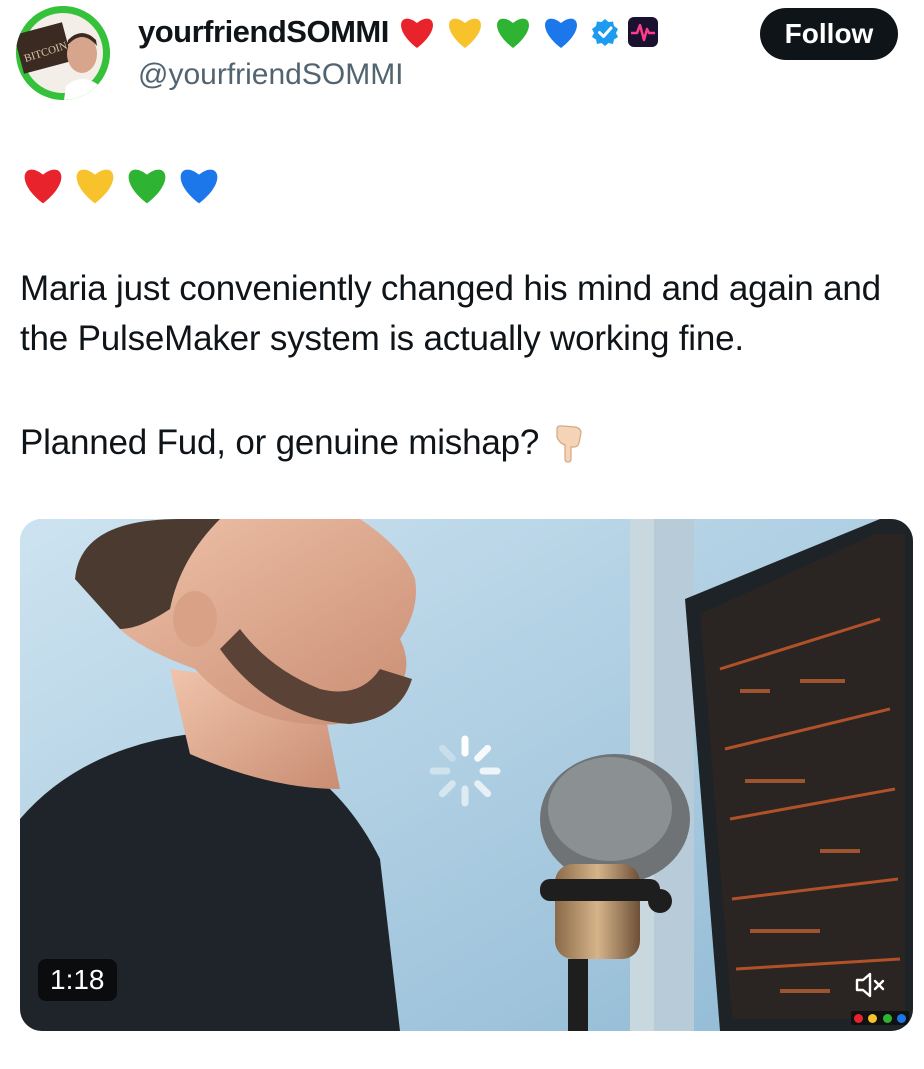 Image resolution: width=924 pixels, height=1069 pixels. I want to click on pulse-app-icon, so click(642, 32).